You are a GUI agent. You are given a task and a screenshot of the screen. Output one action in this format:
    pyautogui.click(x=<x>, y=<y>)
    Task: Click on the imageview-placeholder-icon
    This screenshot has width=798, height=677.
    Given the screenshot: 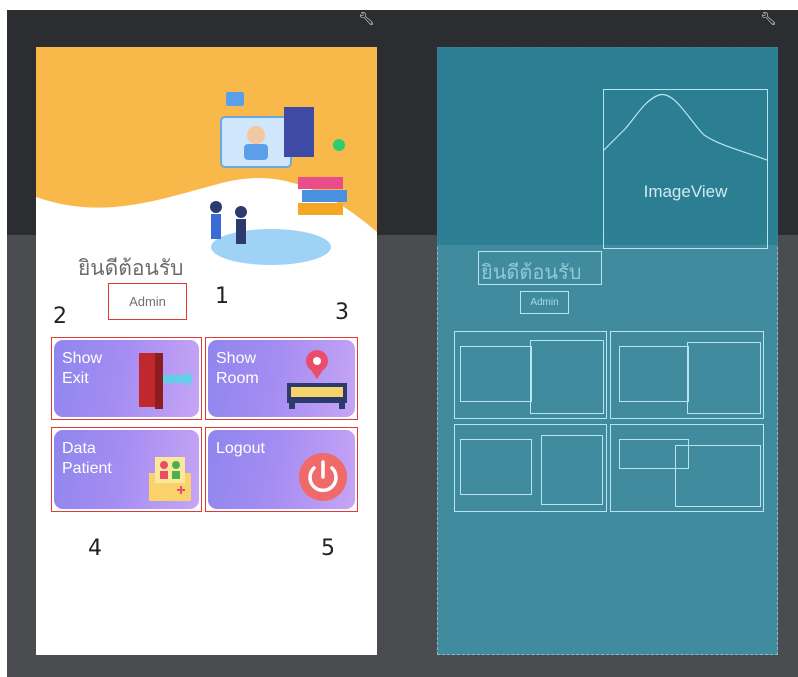 What is the action you would take?
    pyautogui.click(x=685, y=127)
    